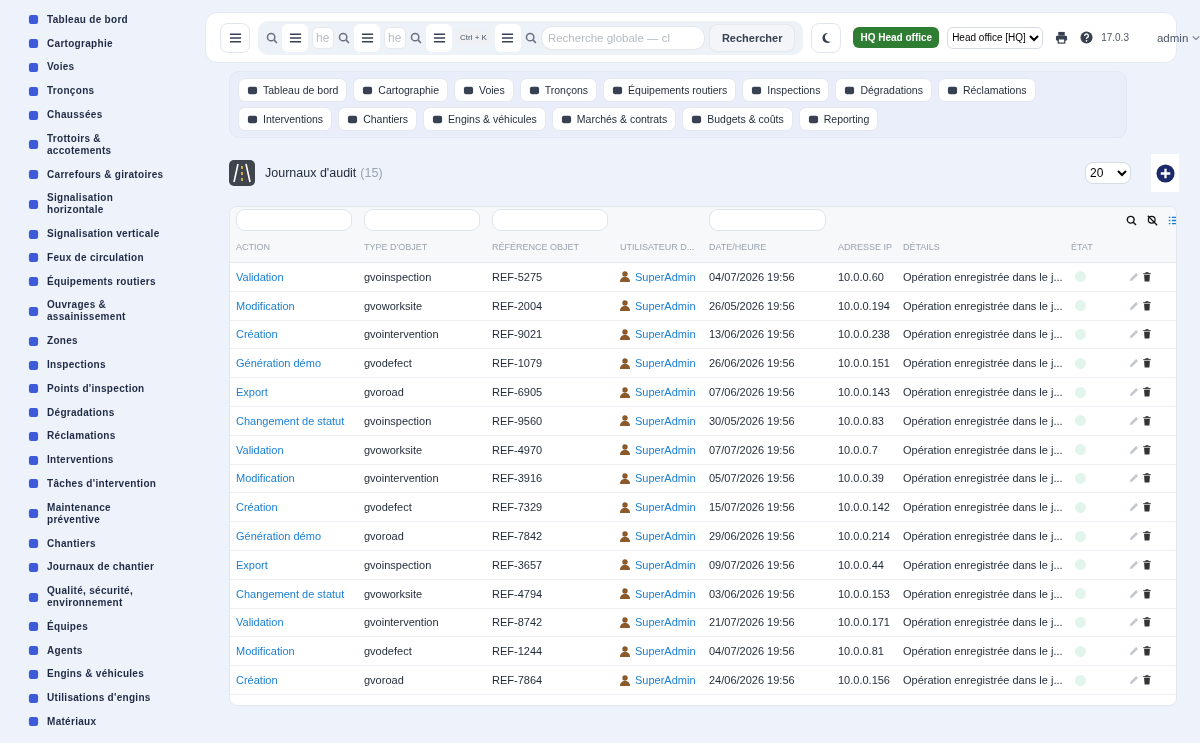  What do you see at coordinates (116, 650) in the screenshot?
I see `sidebar-item: Agents` at bounding box center [116, 650].